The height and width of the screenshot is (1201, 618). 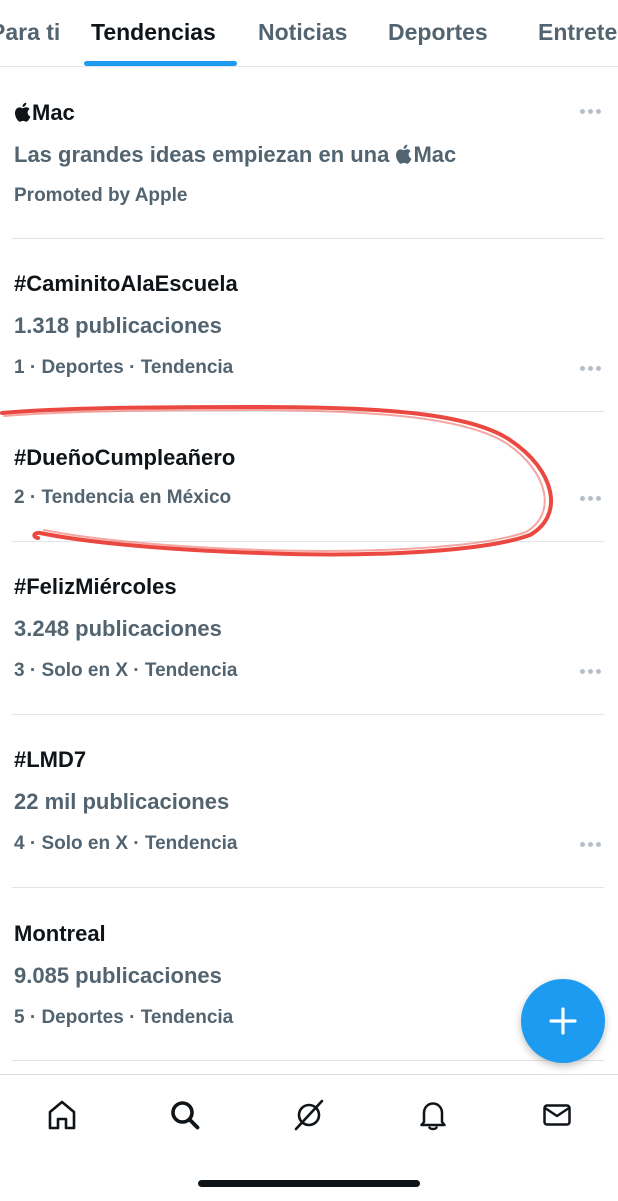 I want to click on trend-post-count: 22 mil publicaciones, so click(x=122, y=801).